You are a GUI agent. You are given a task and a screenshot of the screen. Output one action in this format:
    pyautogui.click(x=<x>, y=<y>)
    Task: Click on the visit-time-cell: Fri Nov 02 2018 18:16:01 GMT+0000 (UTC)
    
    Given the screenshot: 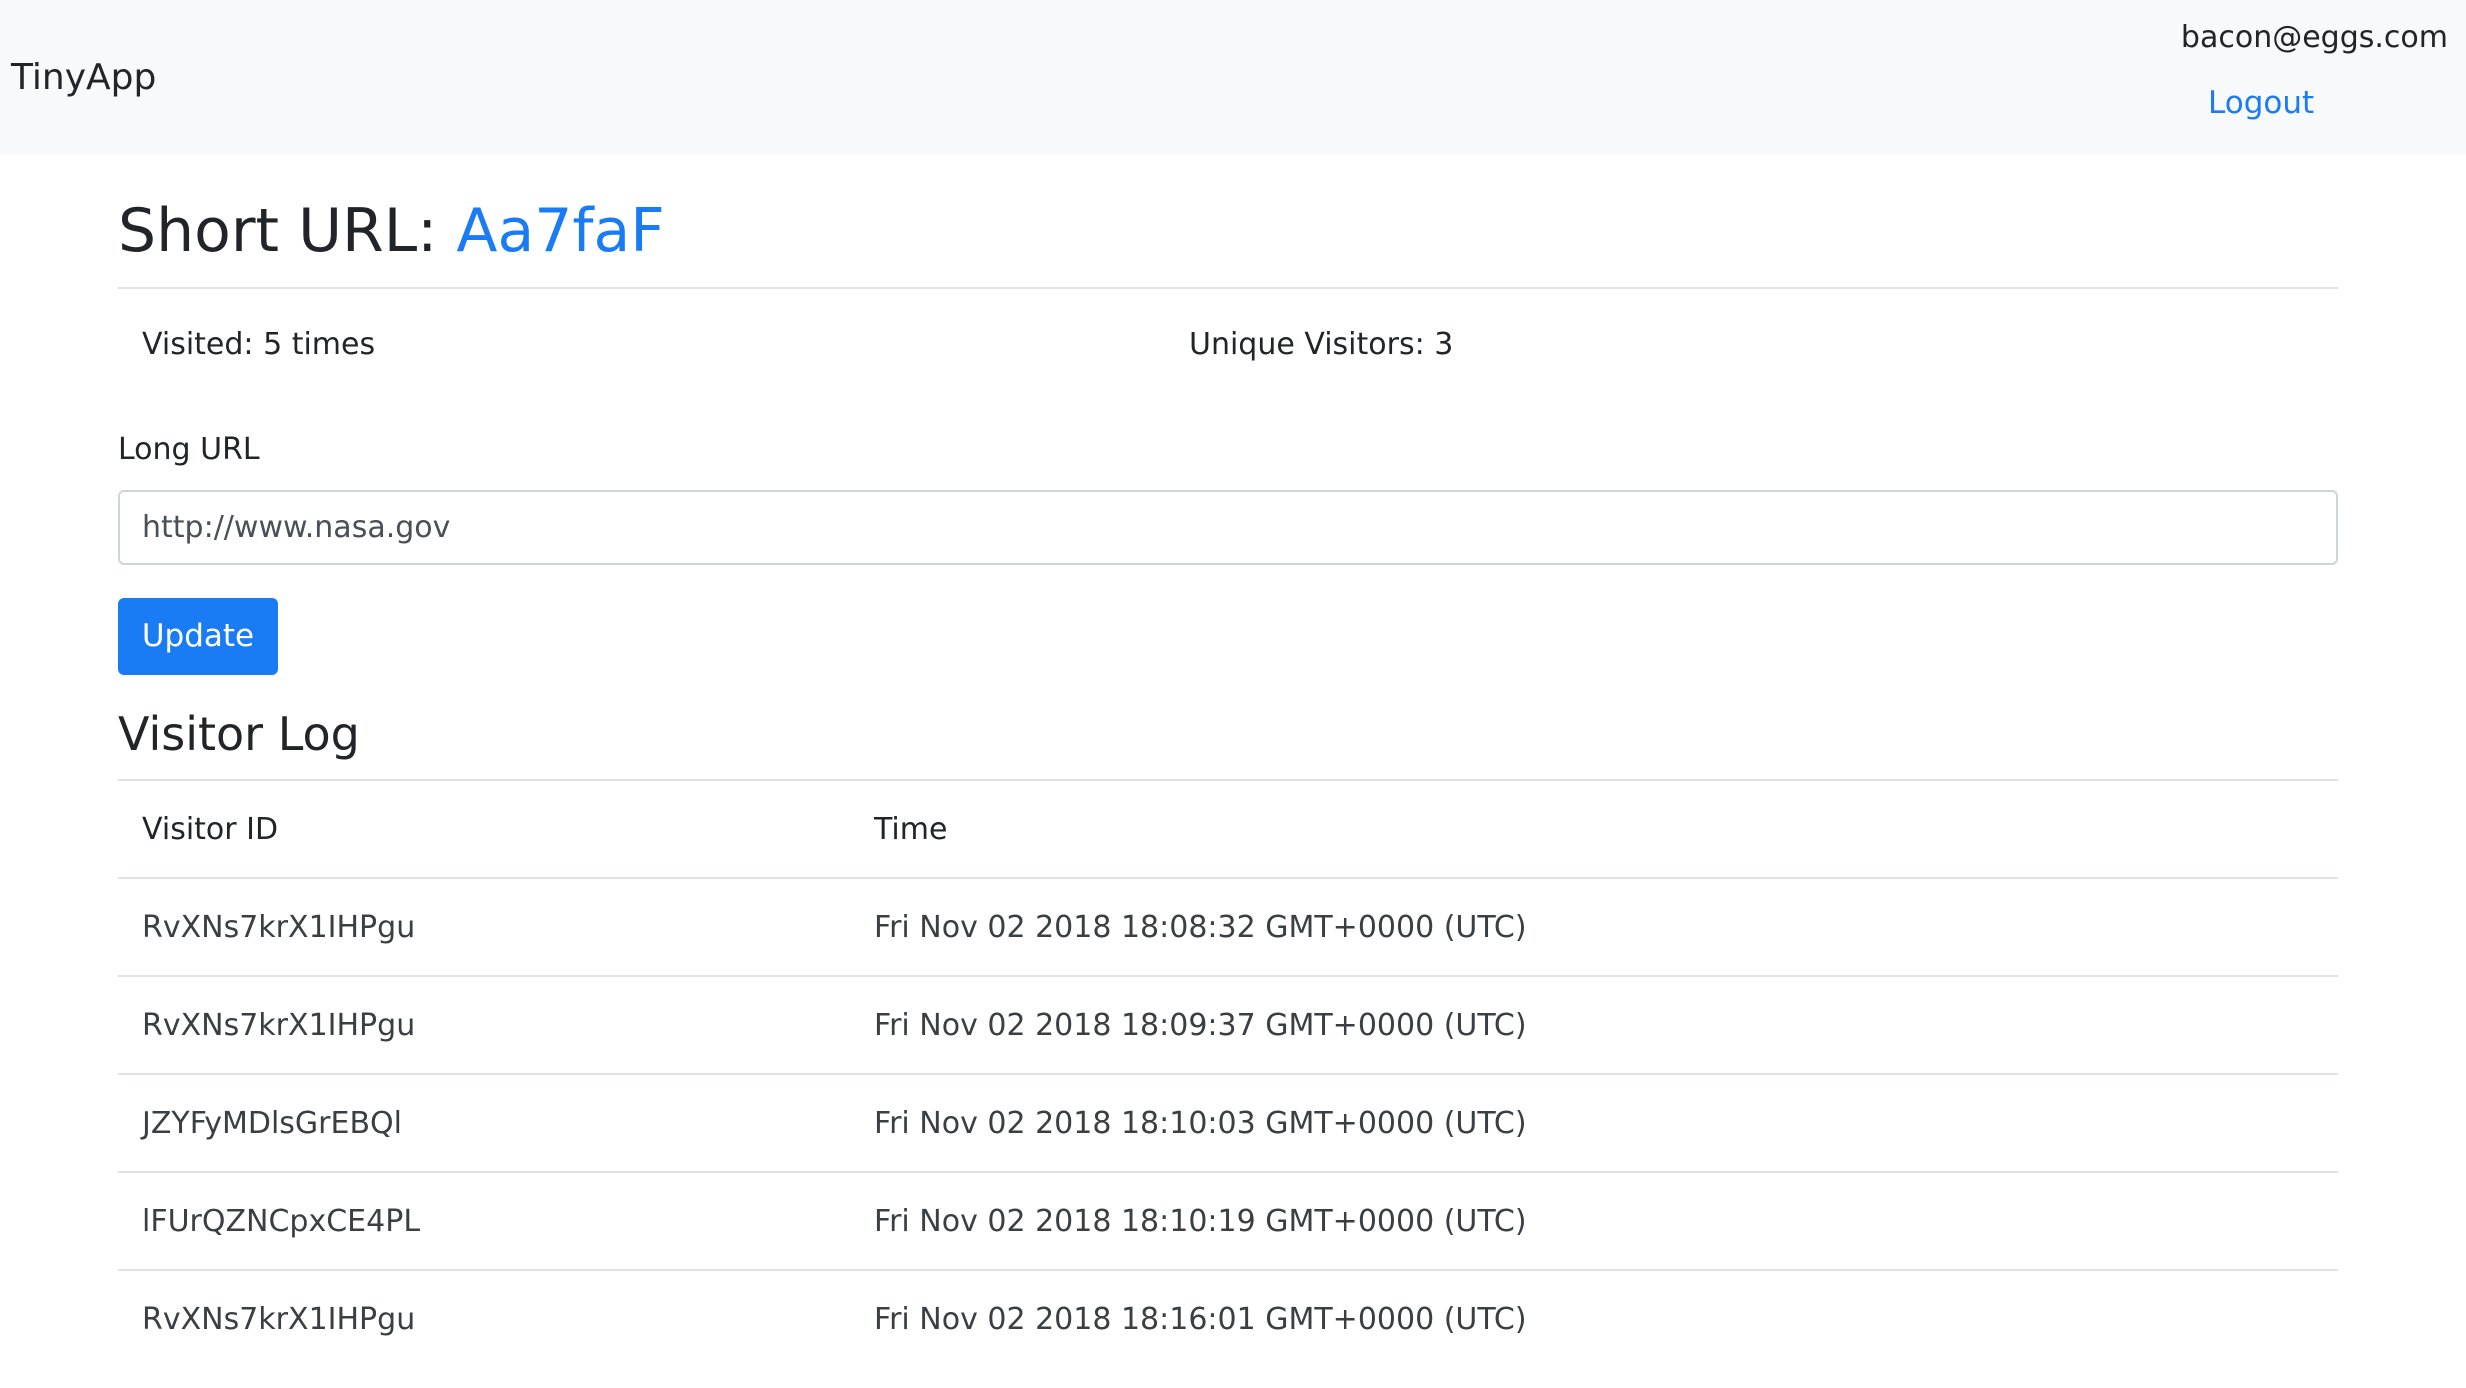 What is the action you would take?
    pyautogui.click(x=1594, y=1318)
    